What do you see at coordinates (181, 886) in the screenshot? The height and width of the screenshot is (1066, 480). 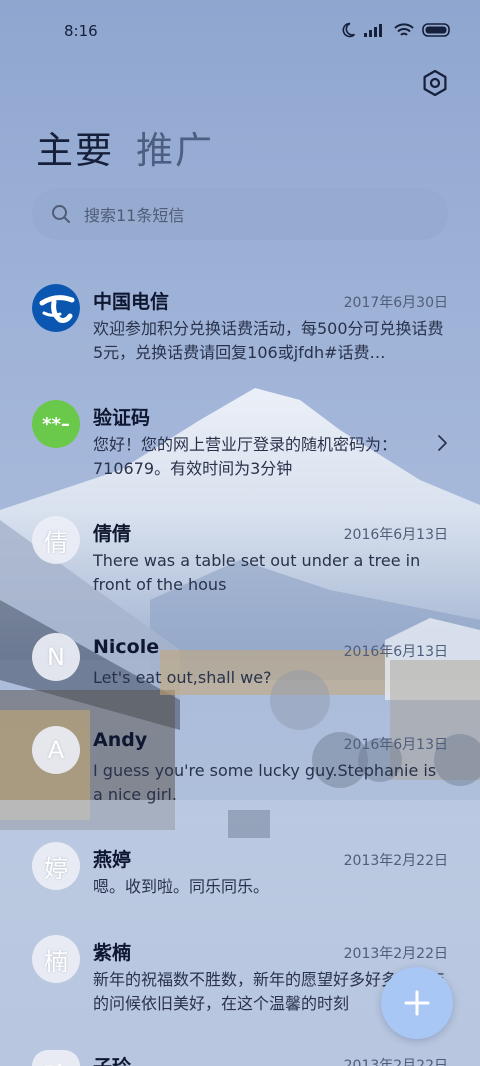 I see `message-preview: 嗯。收到啦。同乐同乐。` at bounding box center [181, 886].